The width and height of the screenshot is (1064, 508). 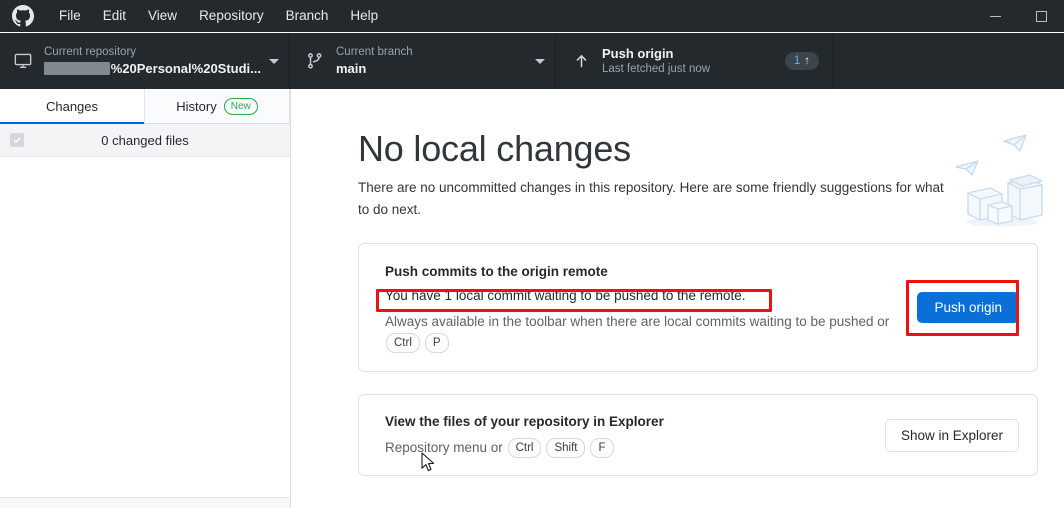 I want to click on push-card-action: Push origin, so click(x=963, y=308).